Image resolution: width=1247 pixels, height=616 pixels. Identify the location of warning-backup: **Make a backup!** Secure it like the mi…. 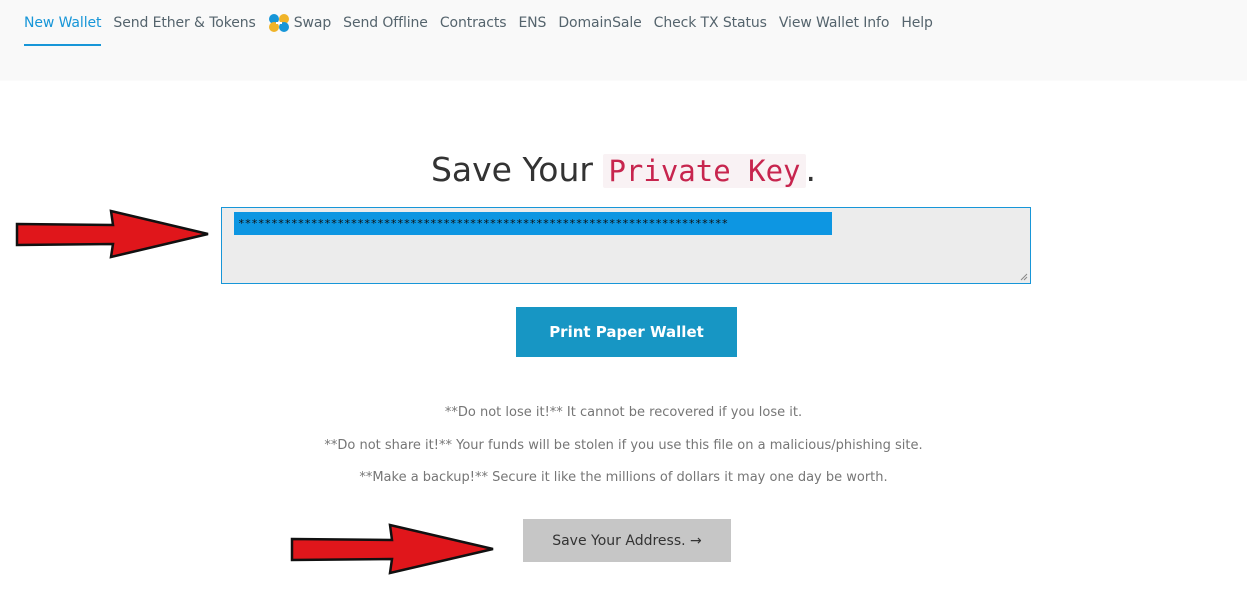
(623, 477).